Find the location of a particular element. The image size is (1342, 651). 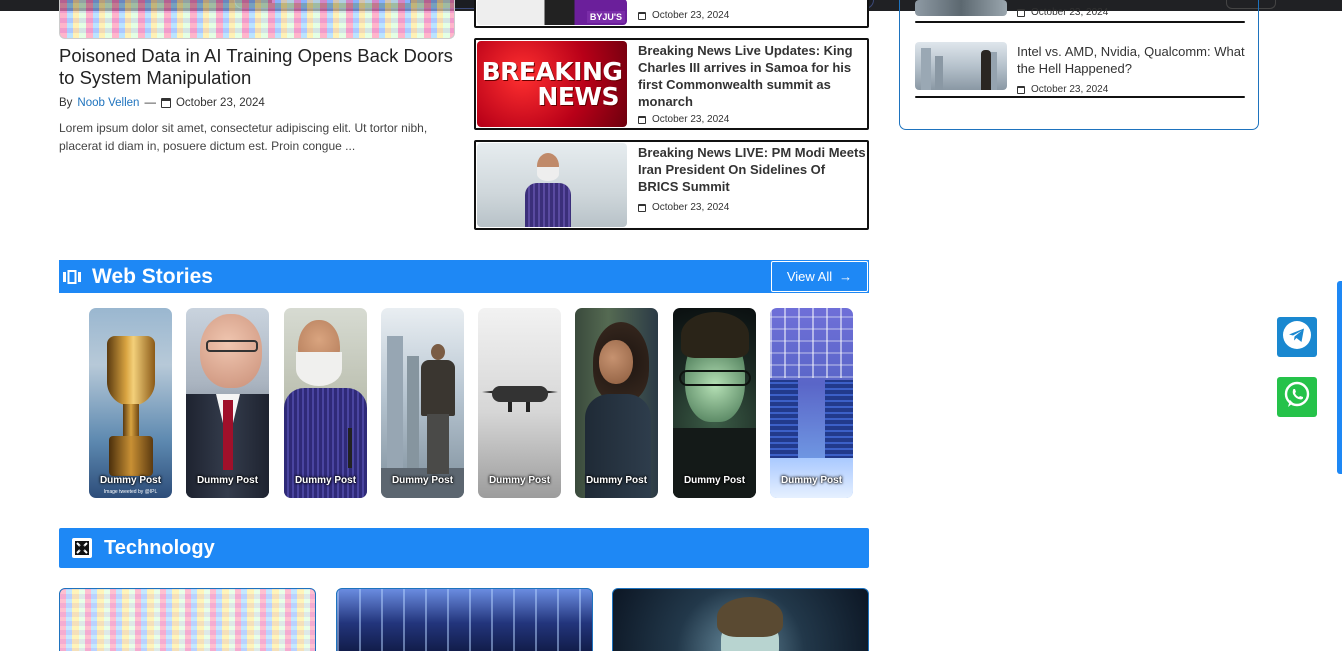

web-stories-header: Web Stories View All → is located at coordinates (464, 276).